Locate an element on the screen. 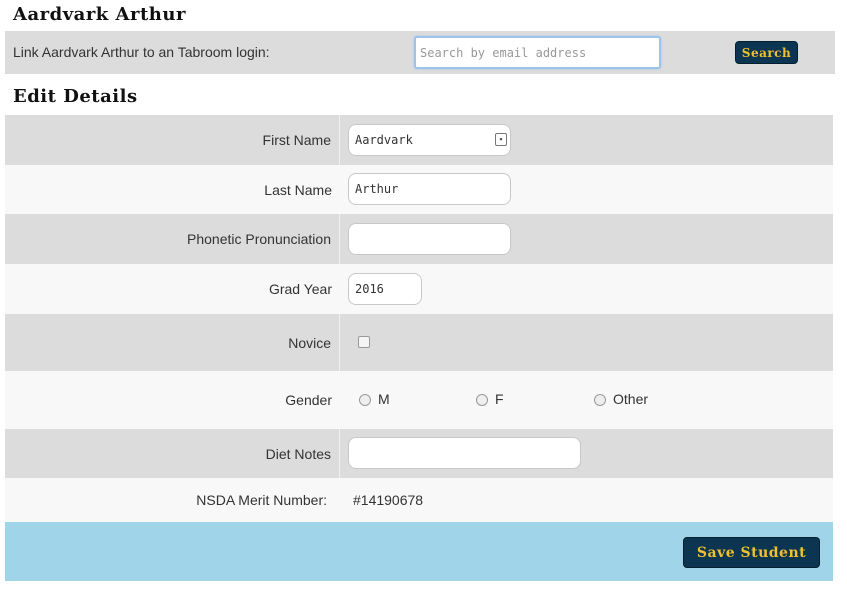  first-name-row: First Name ▪ is located at coordinates (419, 140).